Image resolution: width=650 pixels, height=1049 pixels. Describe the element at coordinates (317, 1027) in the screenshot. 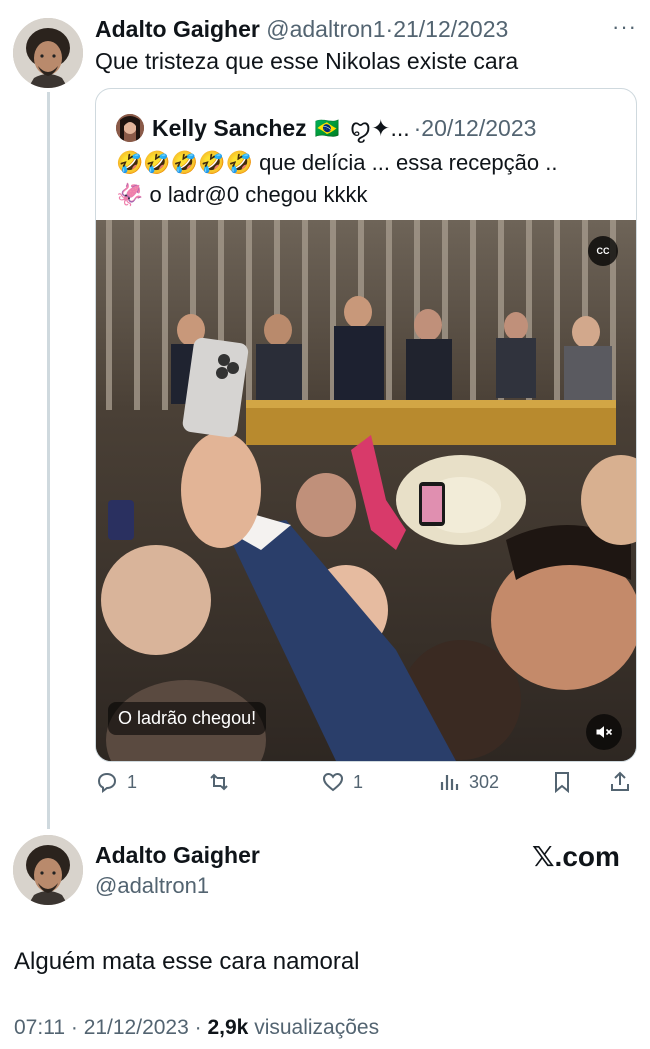

I see `views-label: visualizações` at that location.